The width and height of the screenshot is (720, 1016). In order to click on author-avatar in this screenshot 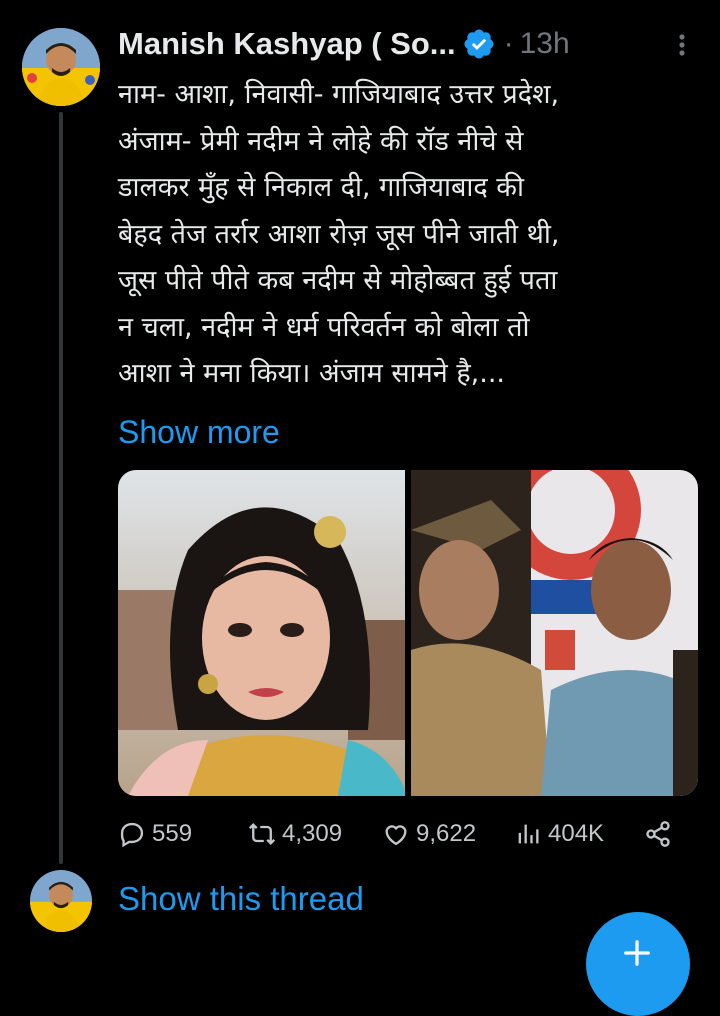, I will do `click(61, 67)`.